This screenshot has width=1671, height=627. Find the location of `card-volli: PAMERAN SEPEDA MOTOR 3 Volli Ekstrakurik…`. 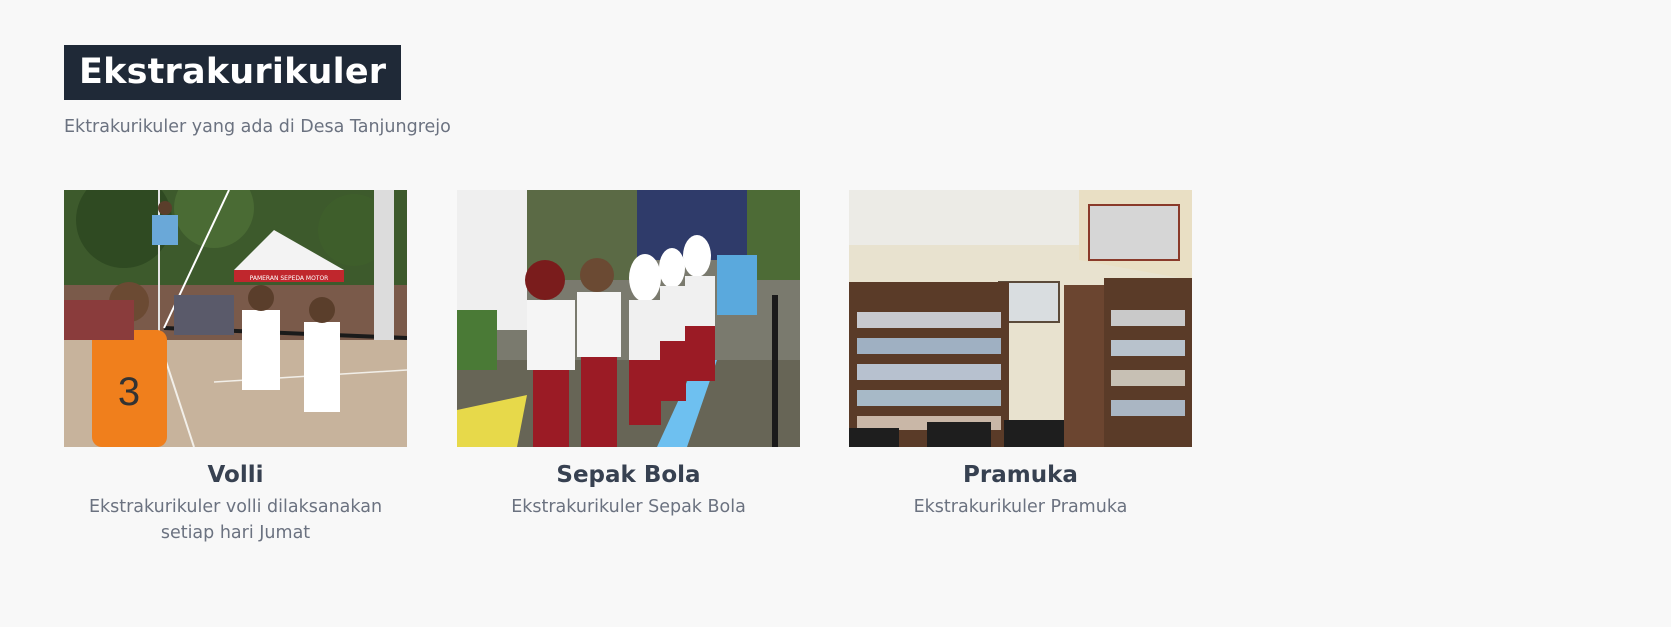

card-volli: PAMERAN SEPEDA MOTOR 3 Volli Ekstrakurik… is located at coordinates (235, 368).